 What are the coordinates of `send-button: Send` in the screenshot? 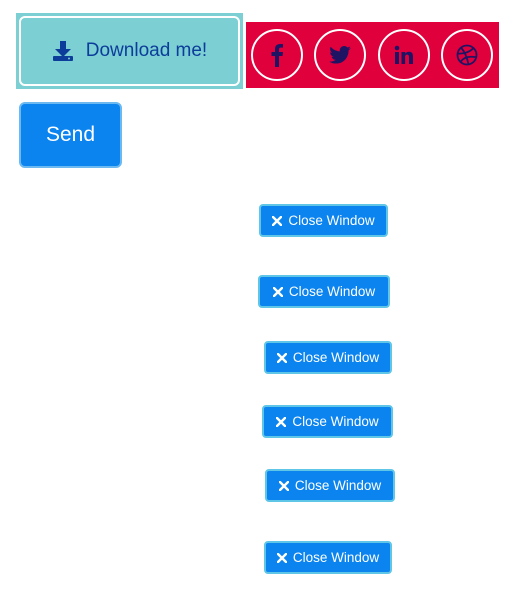 It's located at (70, 135).